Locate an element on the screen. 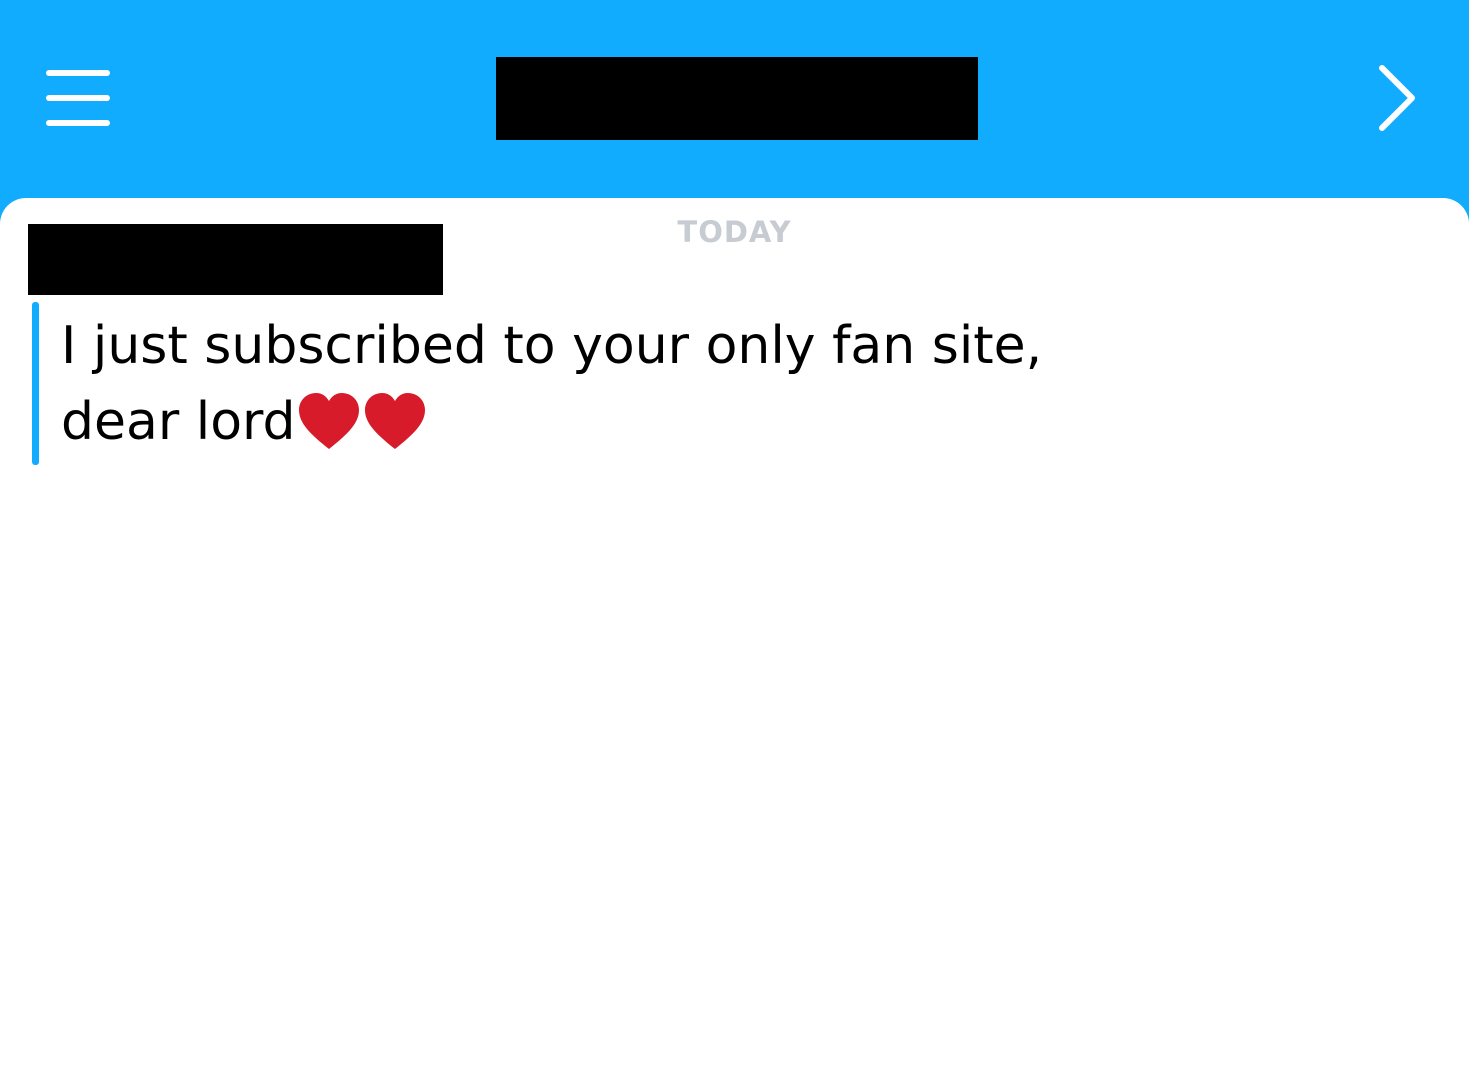 The image size is (1469, 1080). sender-name-redacted is located at coordinates (235, 259).